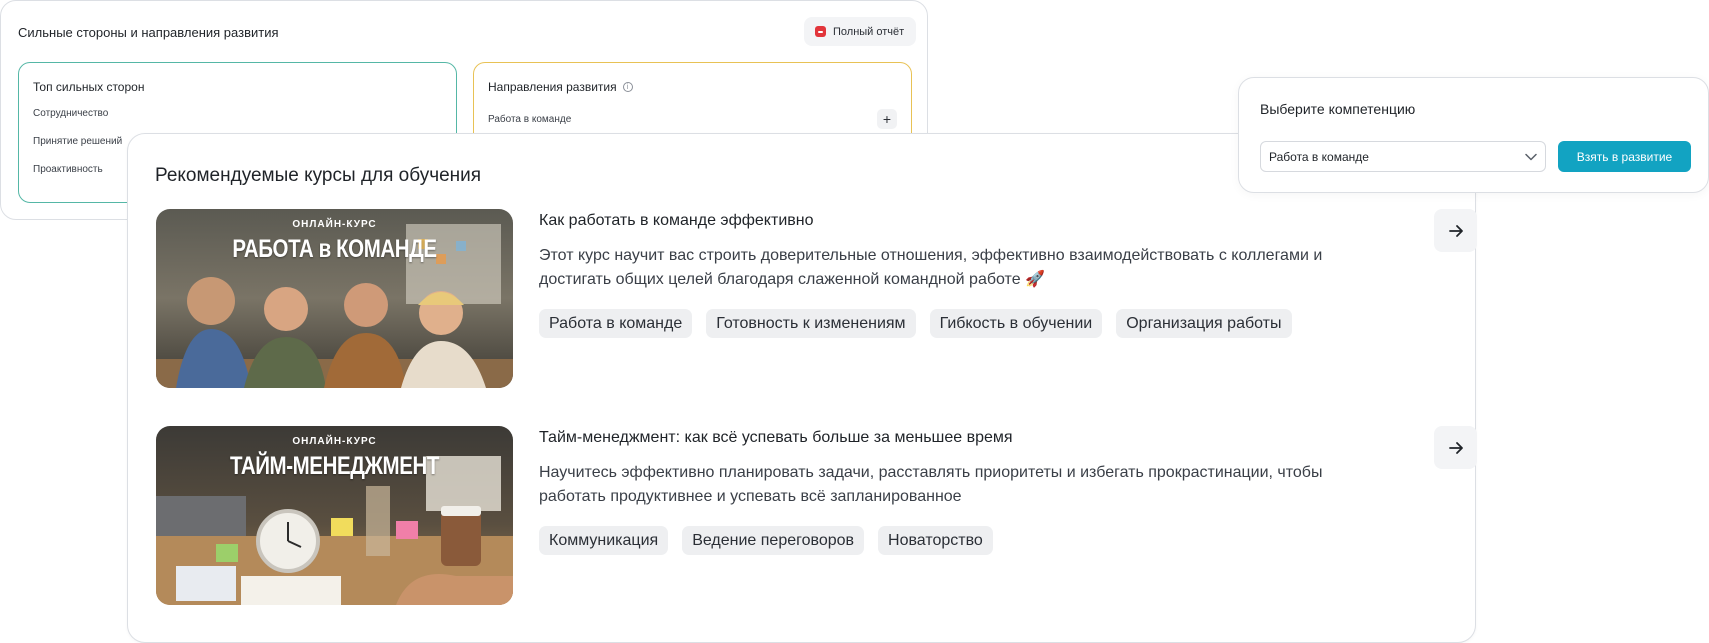  I want to click on take-into-development-button: Взять в развитие, so click(1624, 156).